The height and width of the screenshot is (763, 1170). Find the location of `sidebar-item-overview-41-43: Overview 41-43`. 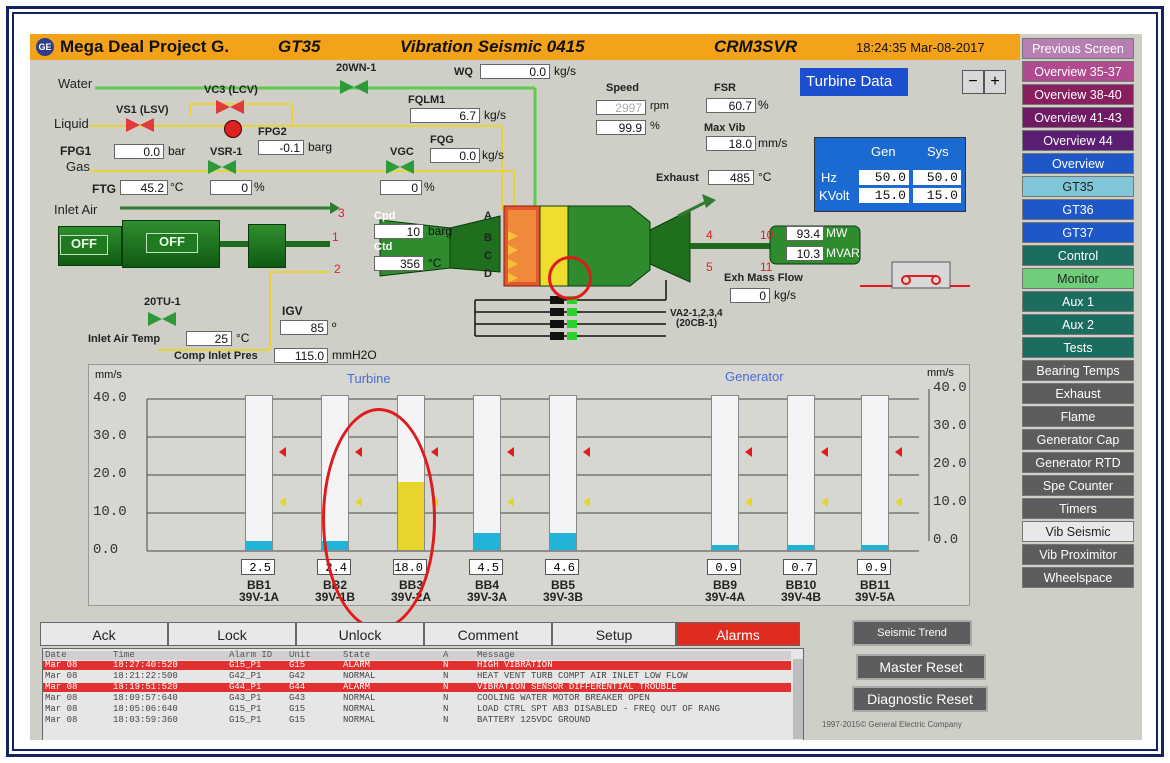

sidebar-item-overview-41-43: Overview 41-43 is located at coordinates (1078, 117).